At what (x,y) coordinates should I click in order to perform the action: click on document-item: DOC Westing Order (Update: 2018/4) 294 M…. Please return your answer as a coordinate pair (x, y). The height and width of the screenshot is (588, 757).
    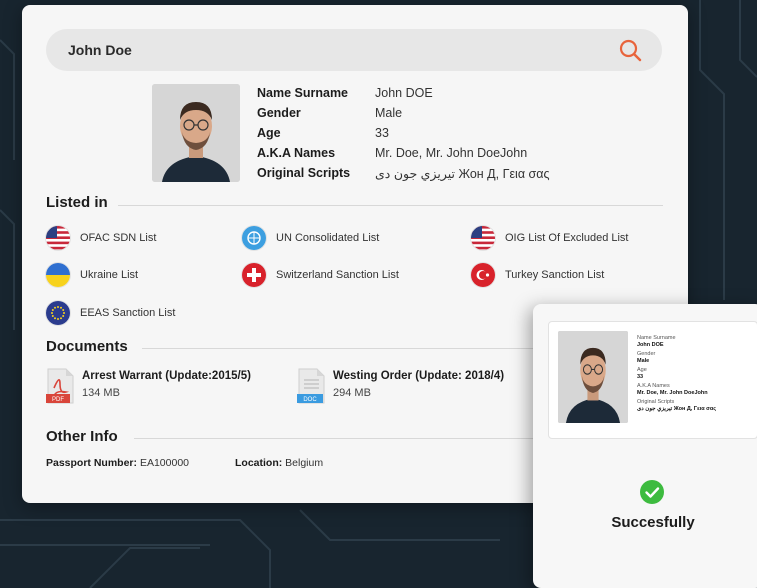
    Looking at the image, I should click on (400, 386).